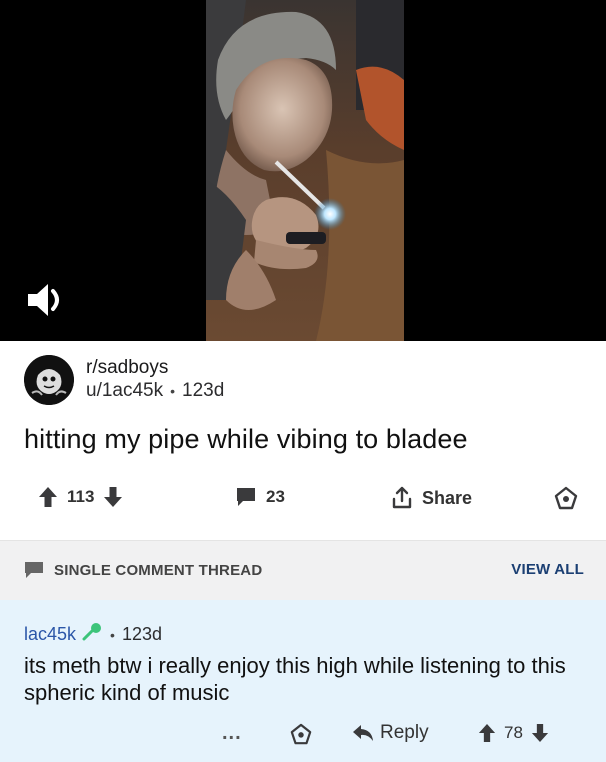 The width and height of the screenshot is (606, 762). I want to click on post-title: hitting my pipe while vibing to bladee, so click(246, 439).